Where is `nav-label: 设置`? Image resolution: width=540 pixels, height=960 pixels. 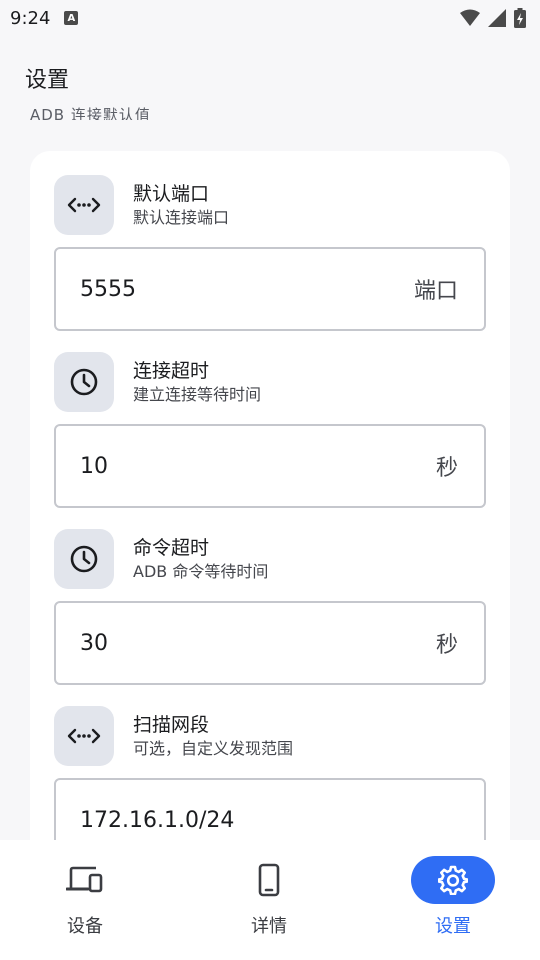
nav-label: 设置 is located at coordinates (453, 925).